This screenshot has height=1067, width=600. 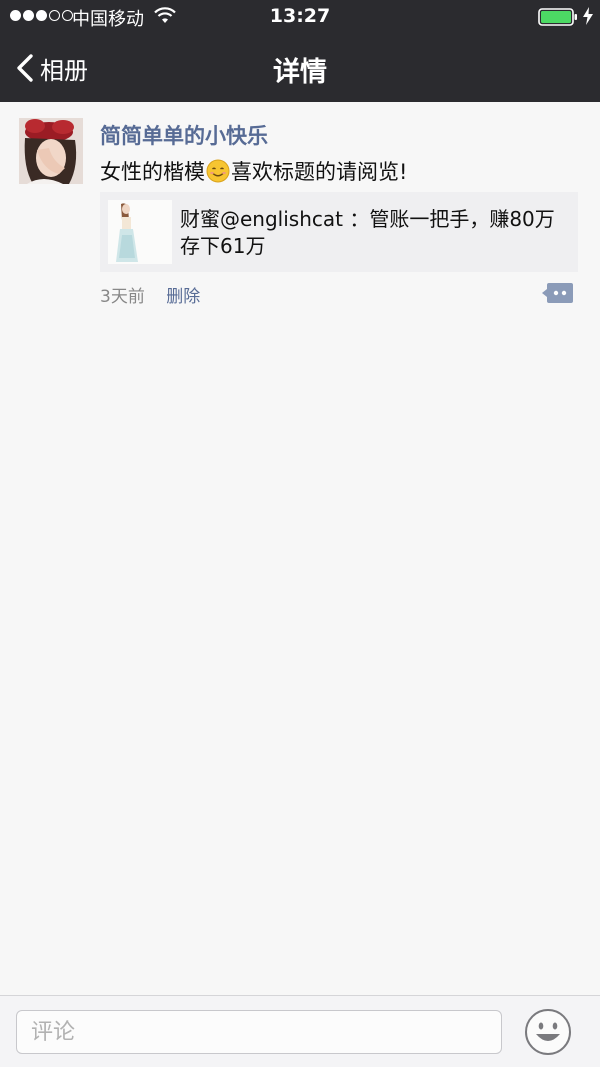 I want to click on status-bar: 中国移动 13:27, so click(x=300, y=17).